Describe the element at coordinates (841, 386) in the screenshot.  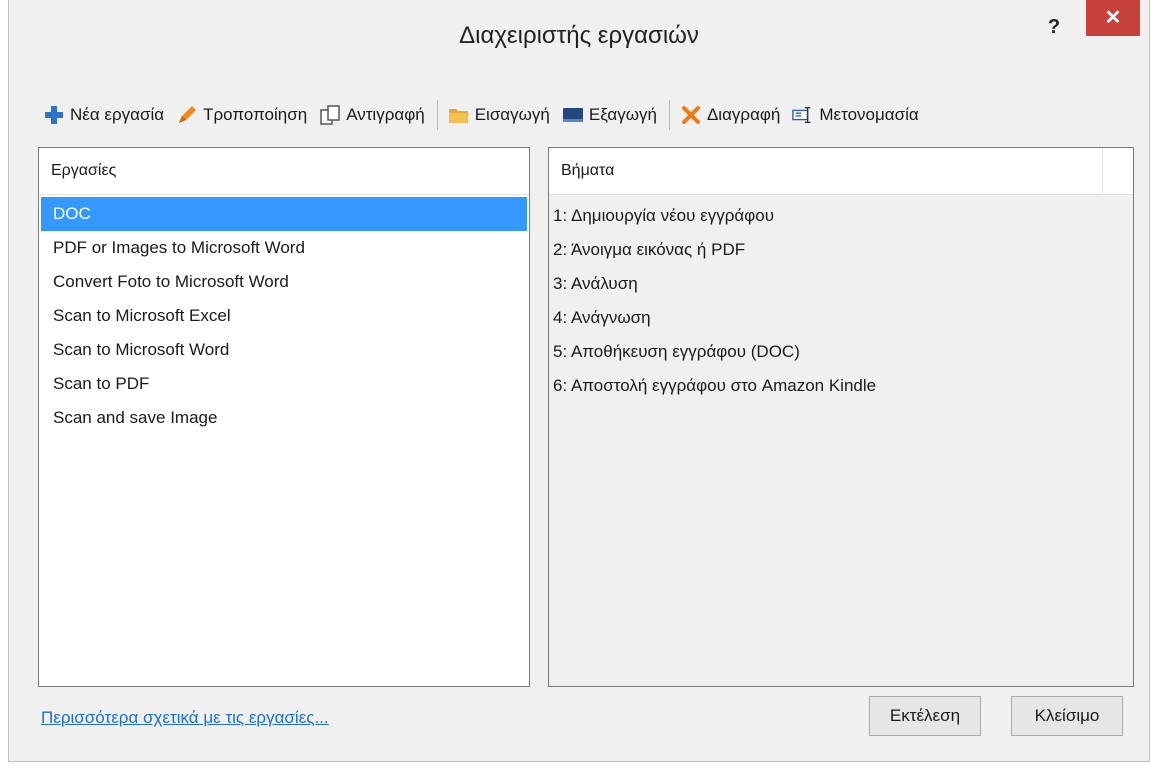
I see `step-item: 6: Αποστολή εγγράφου στο Amazon Kindle` at that location.